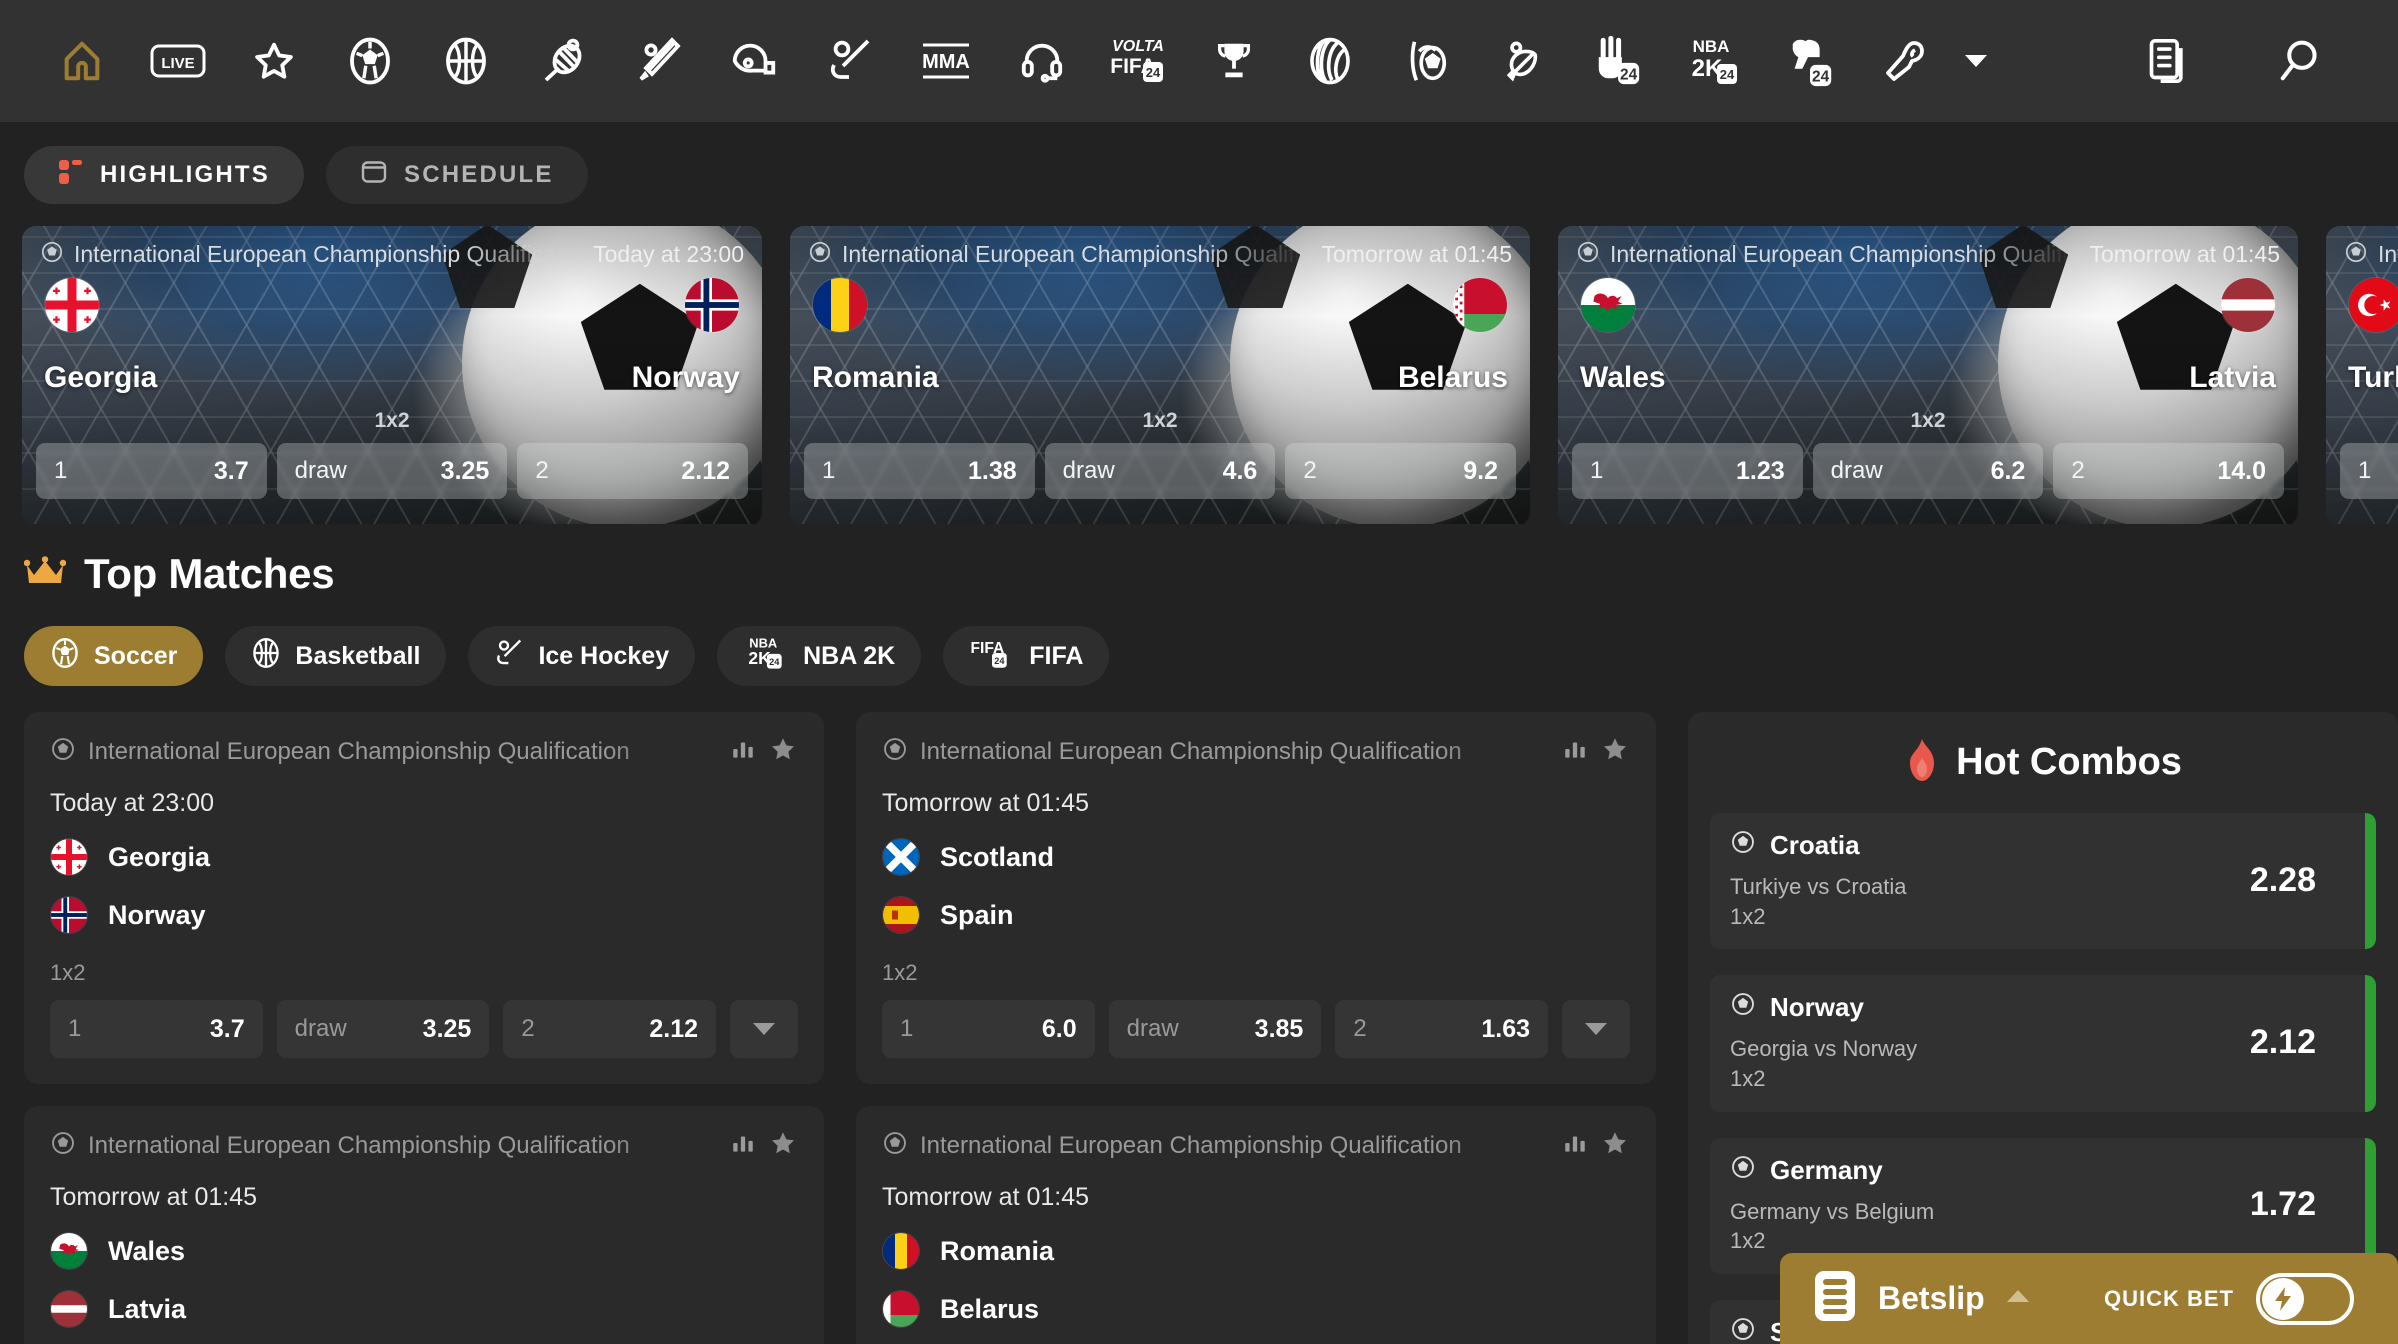 The image size is (2398, 1344). I want to click on nav-item-volta-fifa-24: VOLTA FIFA 24, so click(1138, 61).